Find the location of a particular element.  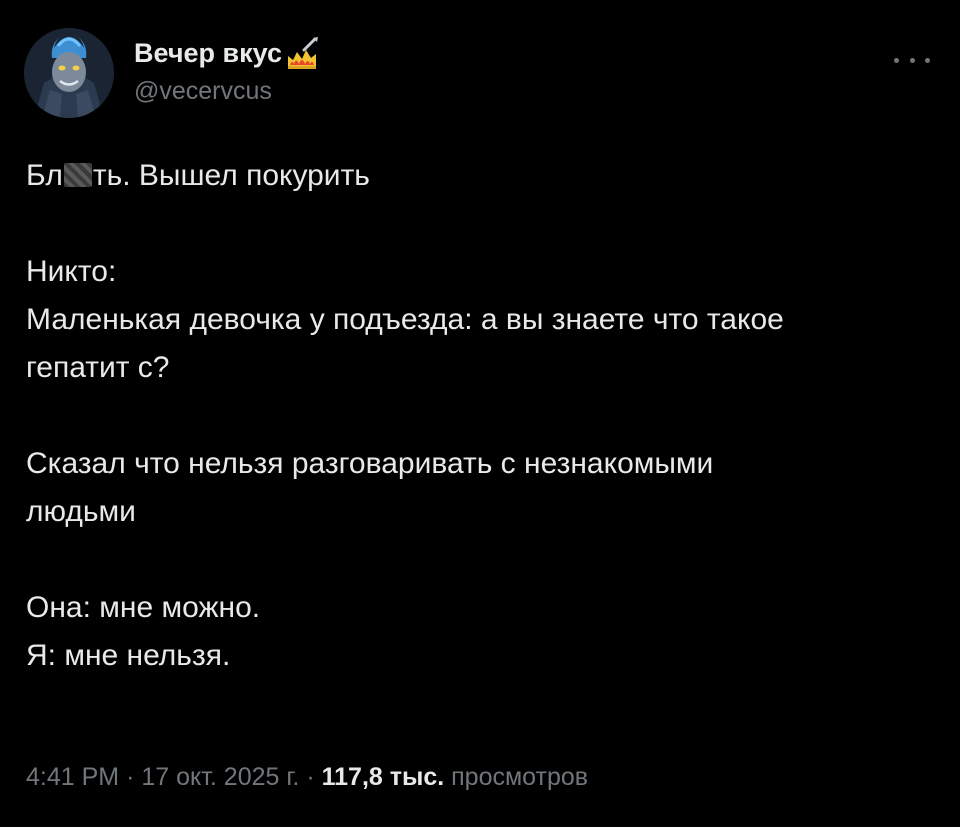

avatar-hades-icon is located at coordinates (69, 73).